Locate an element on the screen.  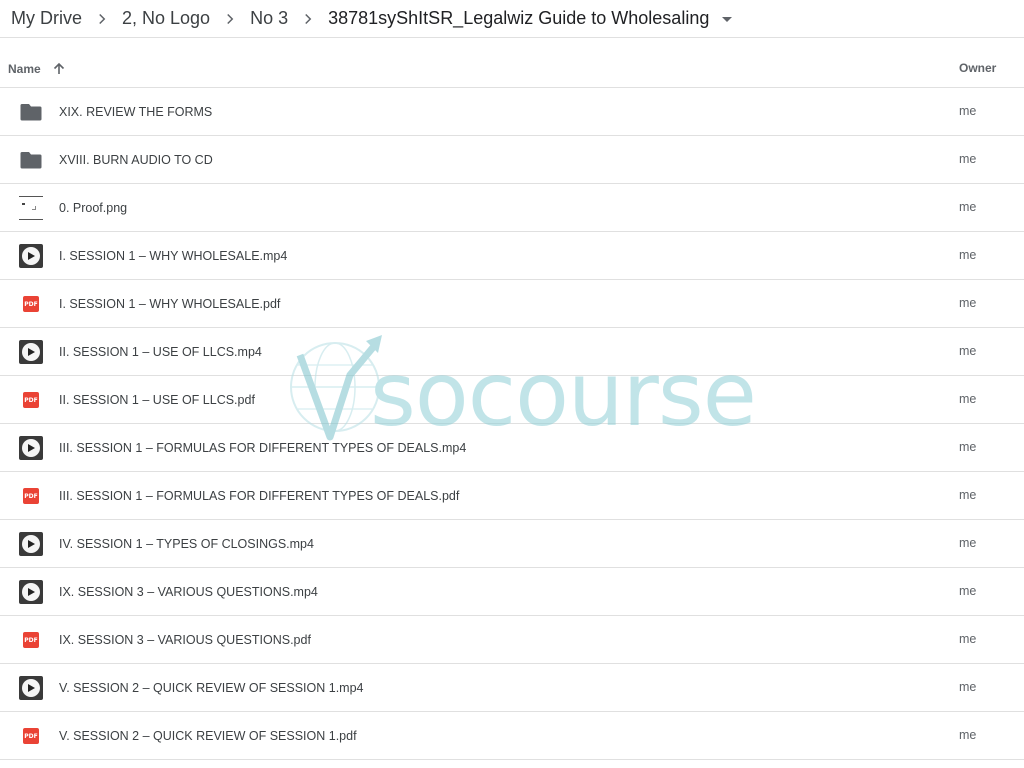
name-column-label: Name is located at coordinates (24, 69).